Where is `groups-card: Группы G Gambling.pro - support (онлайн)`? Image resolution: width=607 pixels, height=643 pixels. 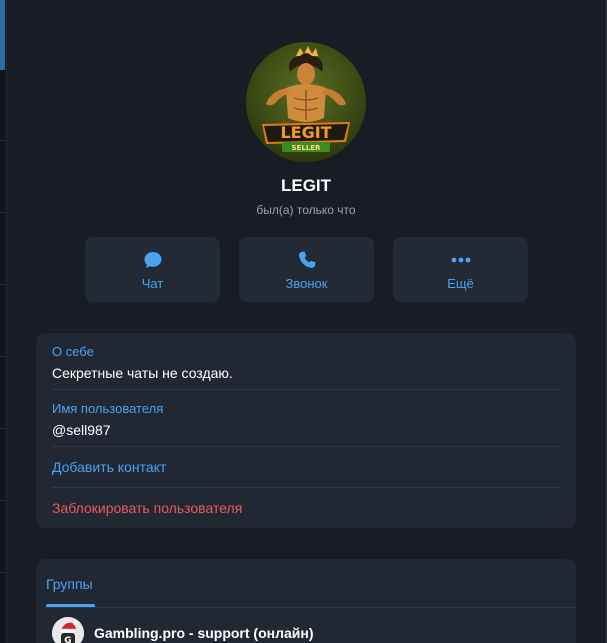
groups-card: Группы G Gambling.pro - support (онлайн) is located at coordinates (306, 601).